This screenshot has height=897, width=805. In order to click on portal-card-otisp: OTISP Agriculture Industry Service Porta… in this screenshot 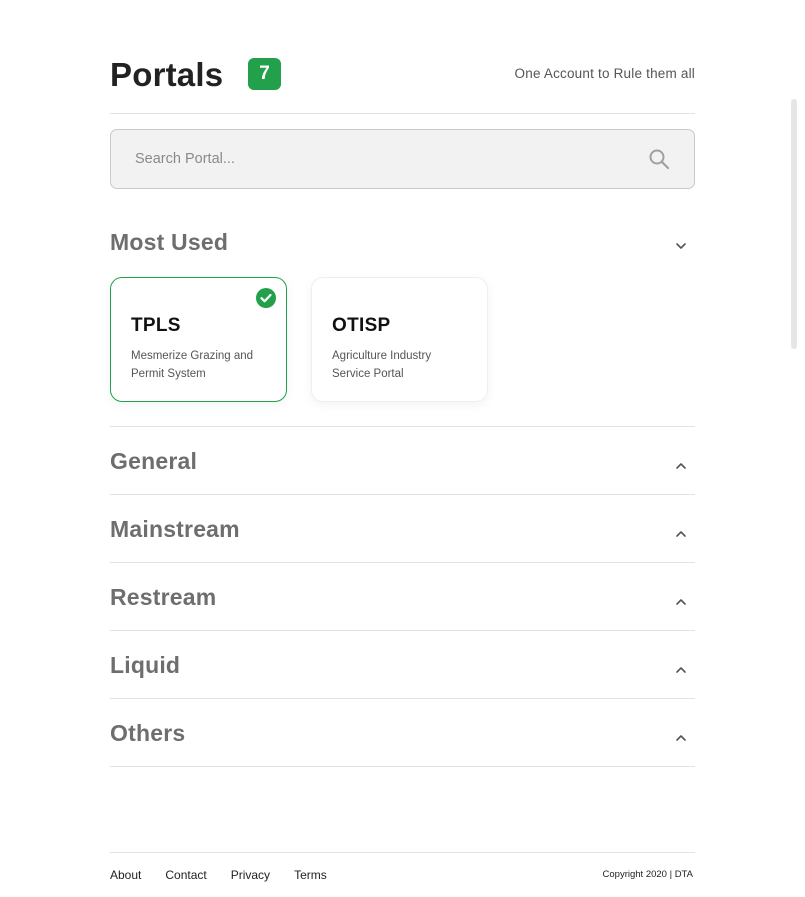, I will do `click(399, 339)`.